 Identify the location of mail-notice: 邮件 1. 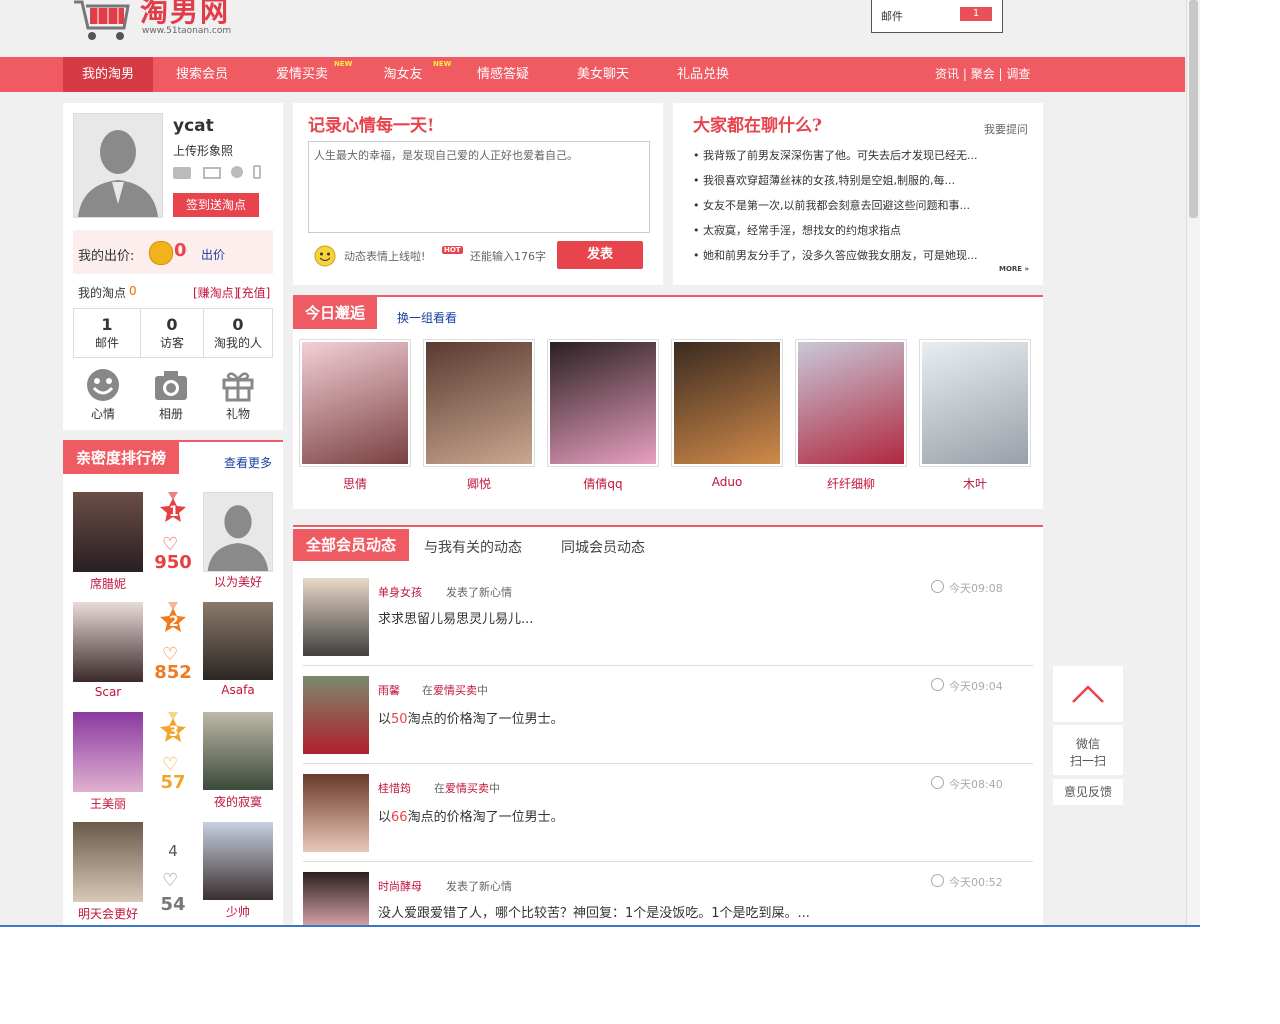
(937, 16).